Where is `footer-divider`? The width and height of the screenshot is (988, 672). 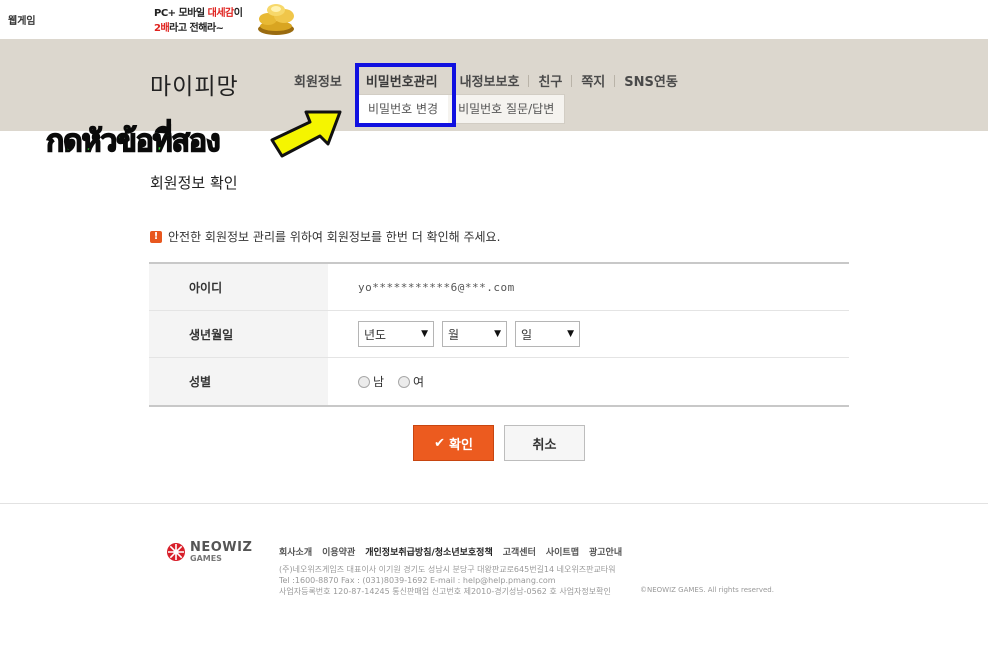 footer-divider is located at coordinates (494, 503).